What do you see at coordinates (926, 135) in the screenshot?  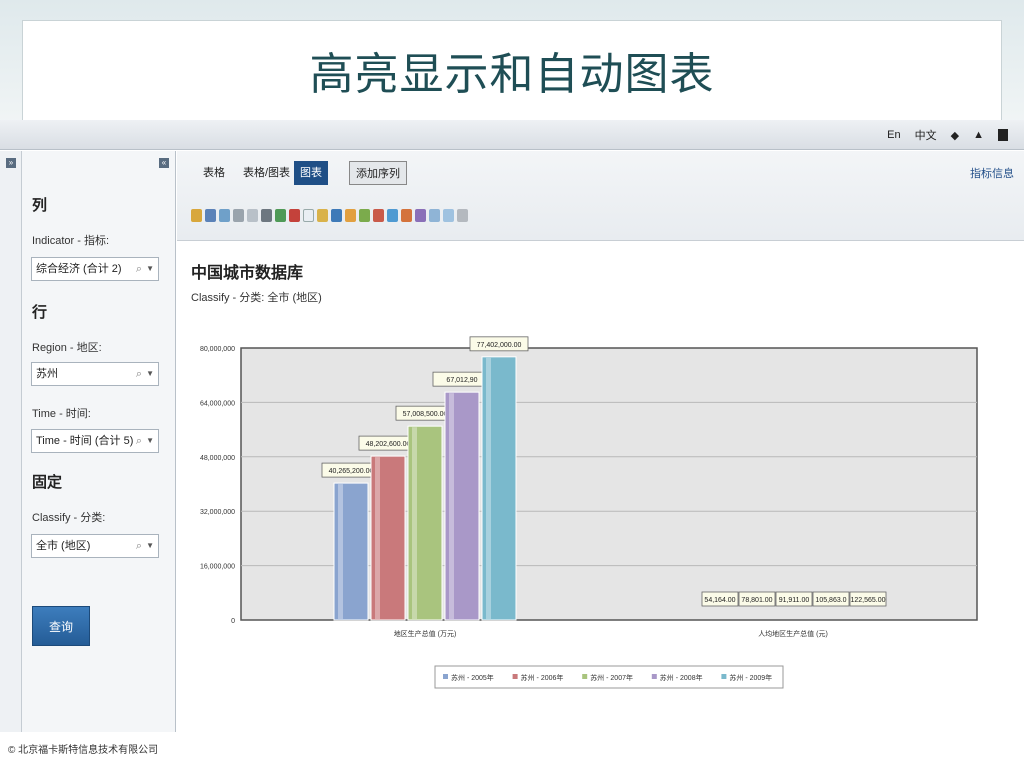 I see `lang-cn-link: 中文` at bounding box center [926, 135].